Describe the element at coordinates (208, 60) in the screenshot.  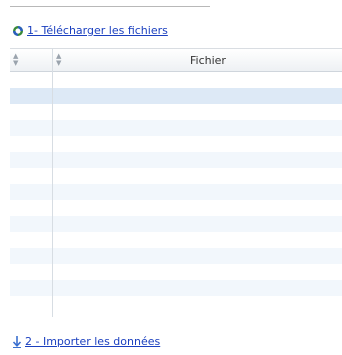
I see `column-header-file: Fichier` at that location.